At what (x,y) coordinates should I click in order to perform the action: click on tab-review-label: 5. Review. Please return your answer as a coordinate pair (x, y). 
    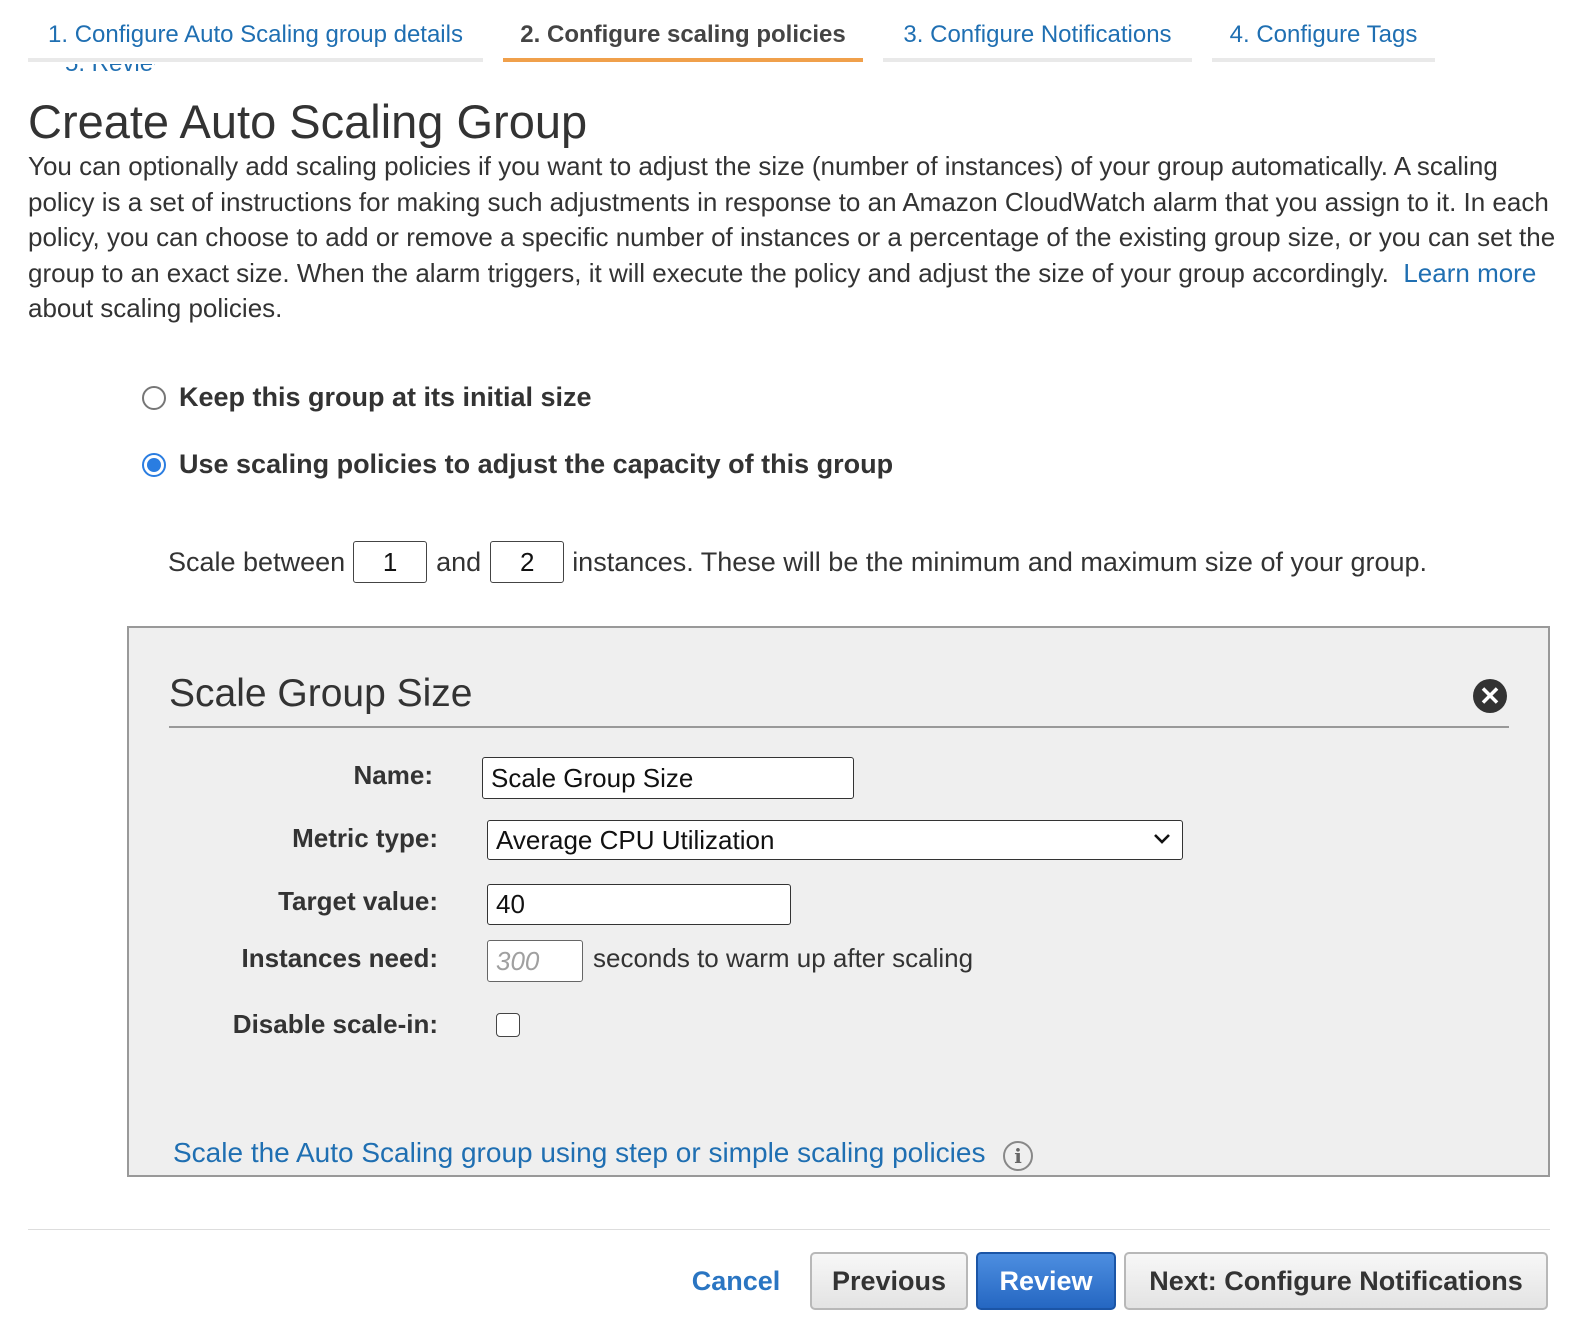
    Looking at the image, I should click on (110, 70).